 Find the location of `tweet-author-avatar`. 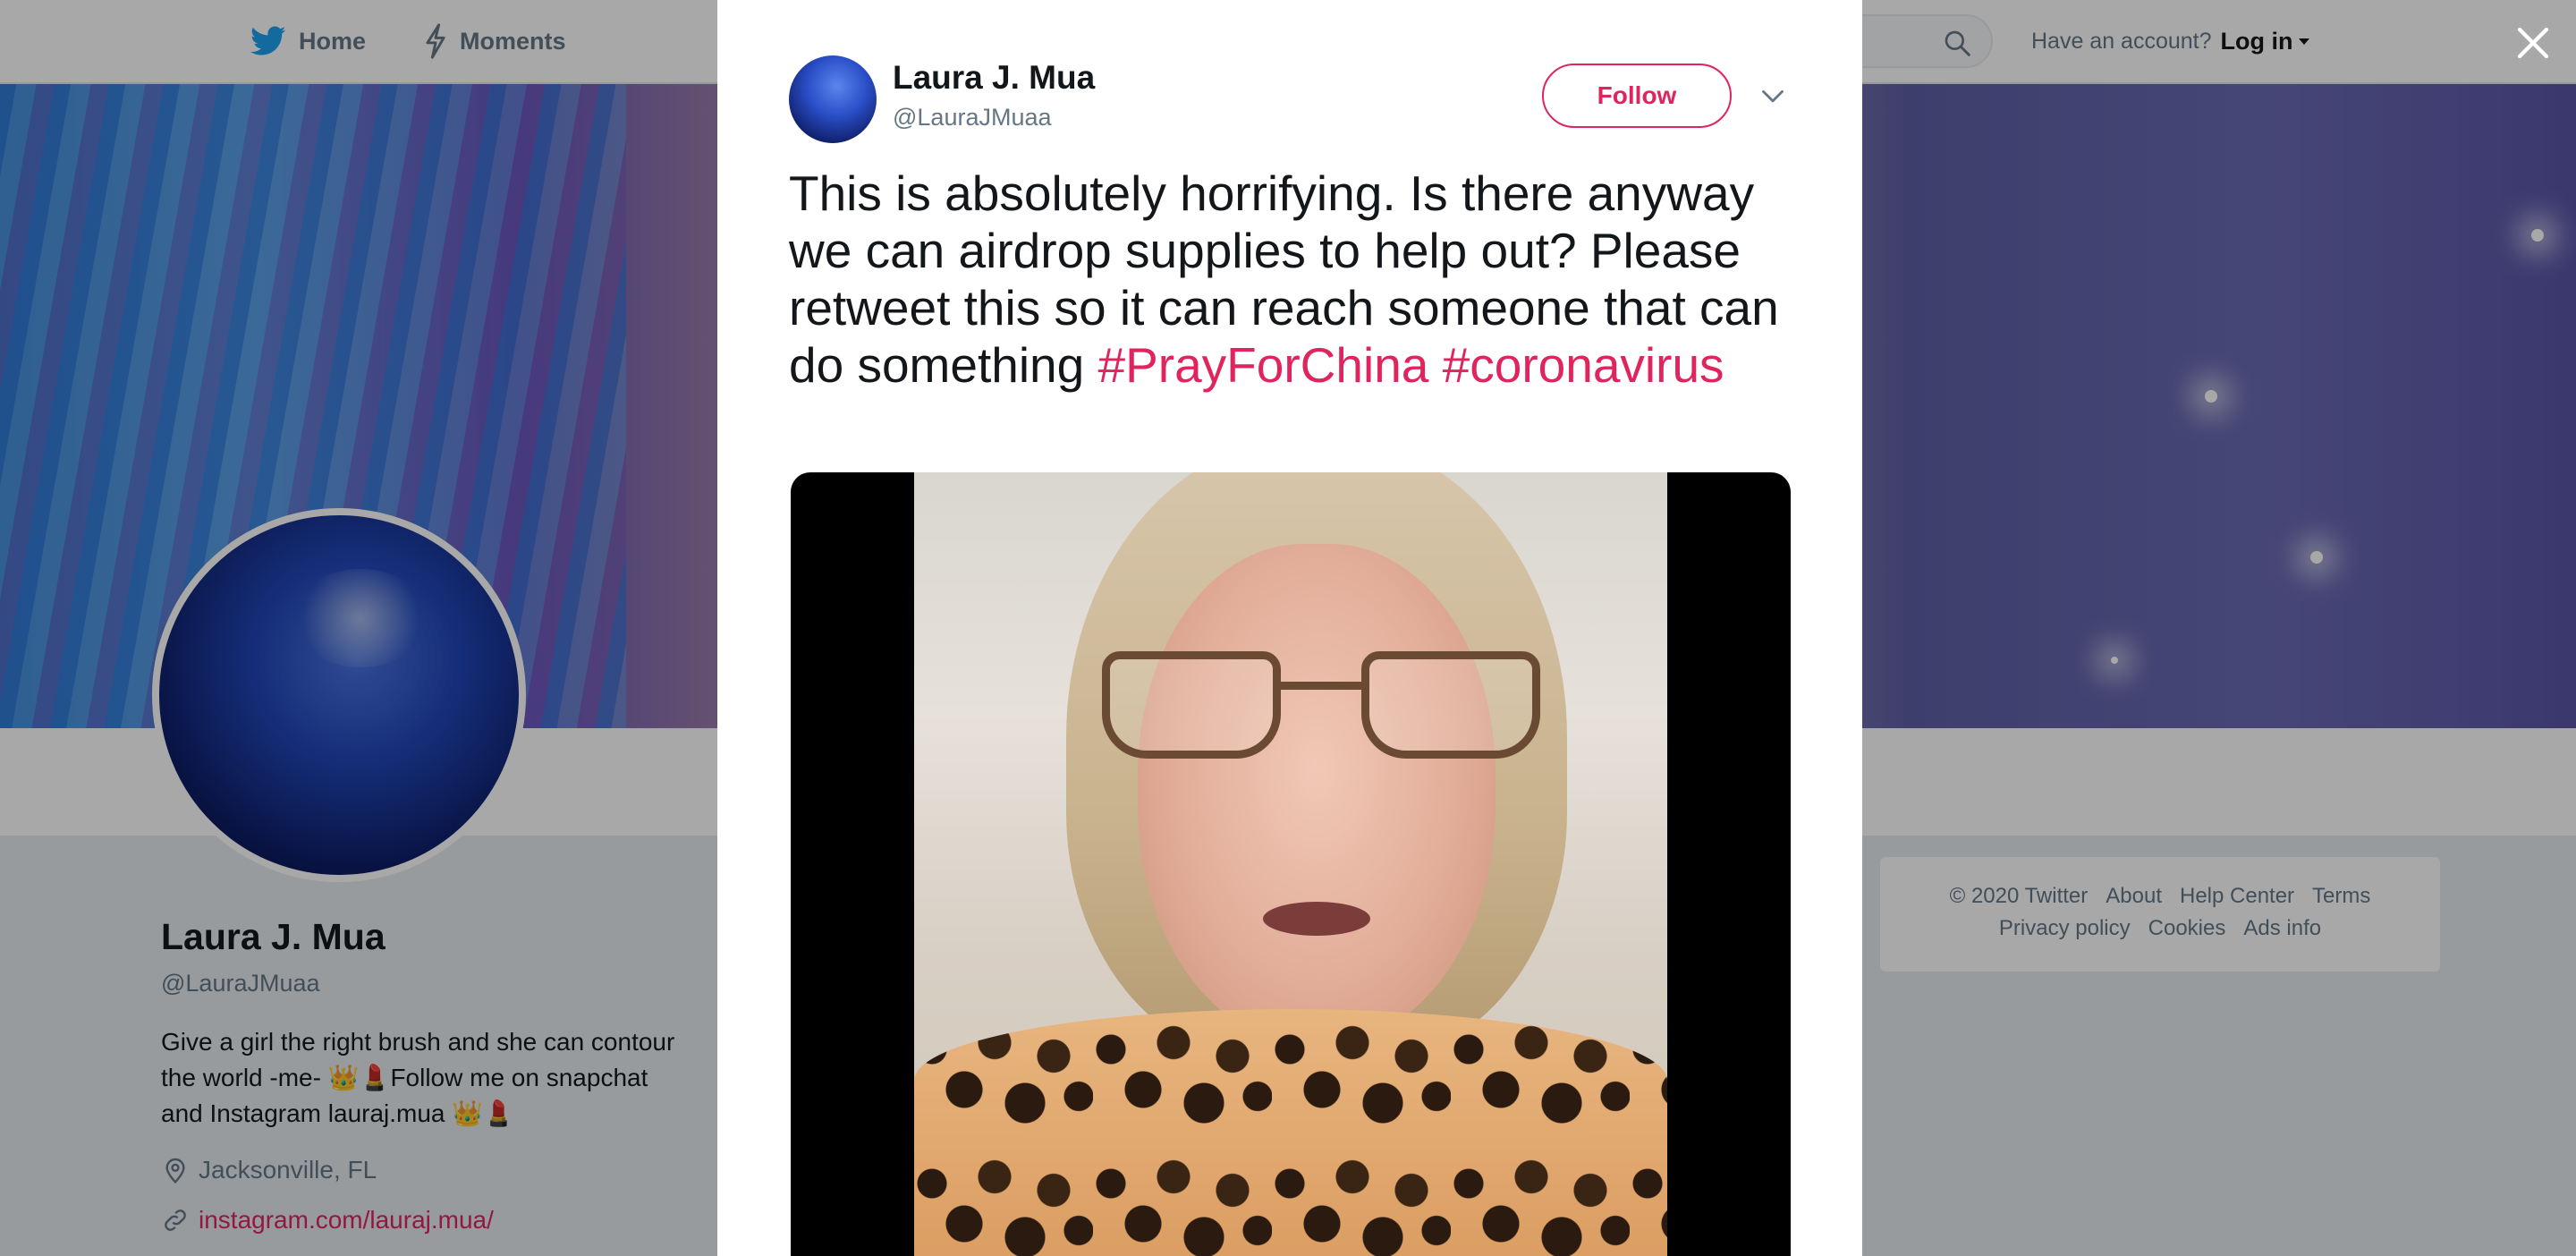

tweet-author-avatar is located at coordinates (833, 99).